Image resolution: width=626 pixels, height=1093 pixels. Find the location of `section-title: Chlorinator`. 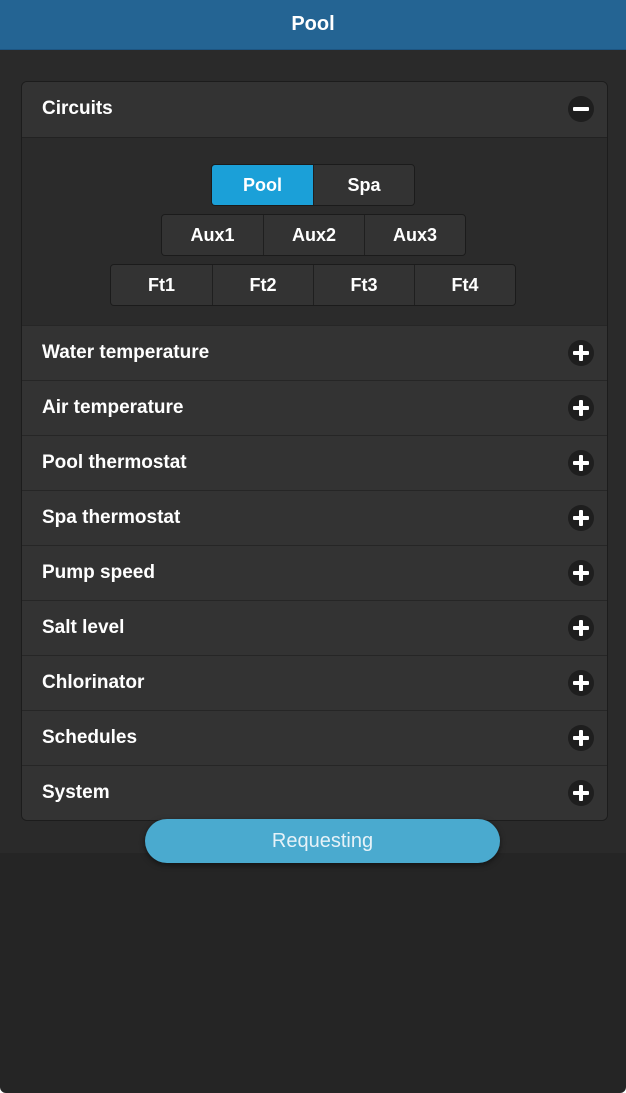

section-title: Chlorinator is located at coordinates (93, 682).